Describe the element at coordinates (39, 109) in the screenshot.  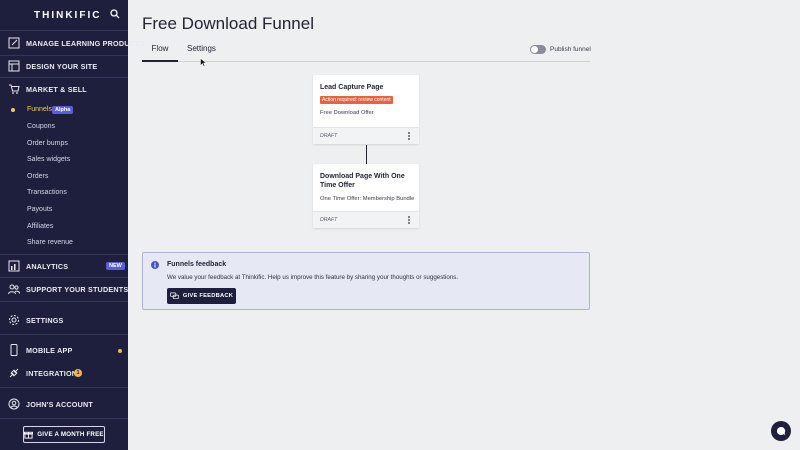
I see `sub-item-funnels: Funnels` at that location.